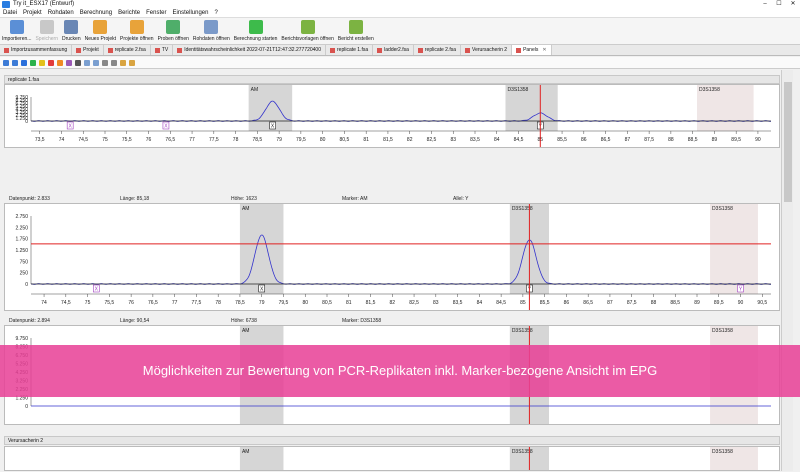  Describe the element at coordinates (87, 62) in the screenshot. I see `zoom-icon` at that location.